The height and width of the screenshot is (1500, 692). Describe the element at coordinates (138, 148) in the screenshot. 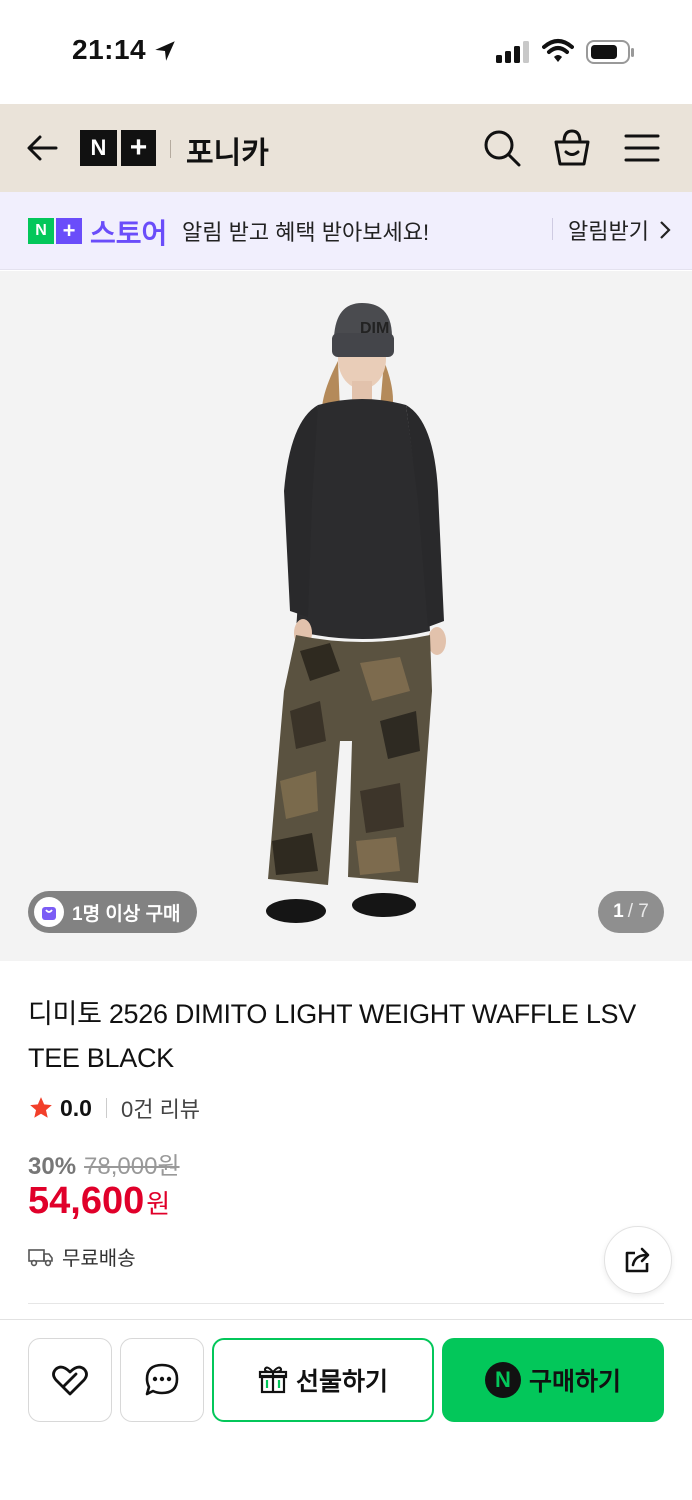

I see `logo-plus: +` at that location.